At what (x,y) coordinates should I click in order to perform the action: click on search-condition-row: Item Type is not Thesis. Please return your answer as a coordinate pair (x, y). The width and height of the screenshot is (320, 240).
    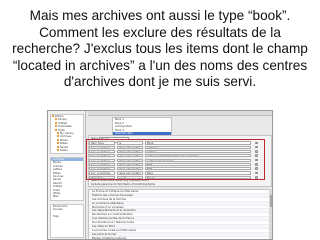
    Looking at the image, I should click on (175, 177).